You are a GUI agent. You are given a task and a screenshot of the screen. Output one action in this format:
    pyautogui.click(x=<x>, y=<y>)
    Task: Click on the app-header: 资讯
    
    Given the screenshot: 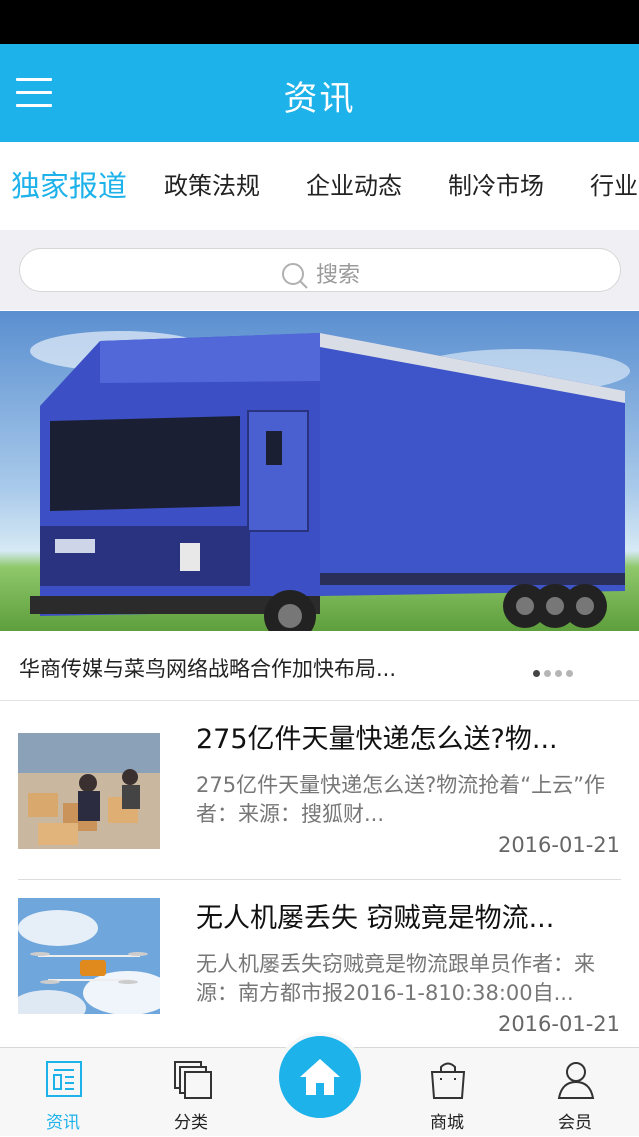 What is the action you would take?
    pyautogui.click(x=319, y=93)
    